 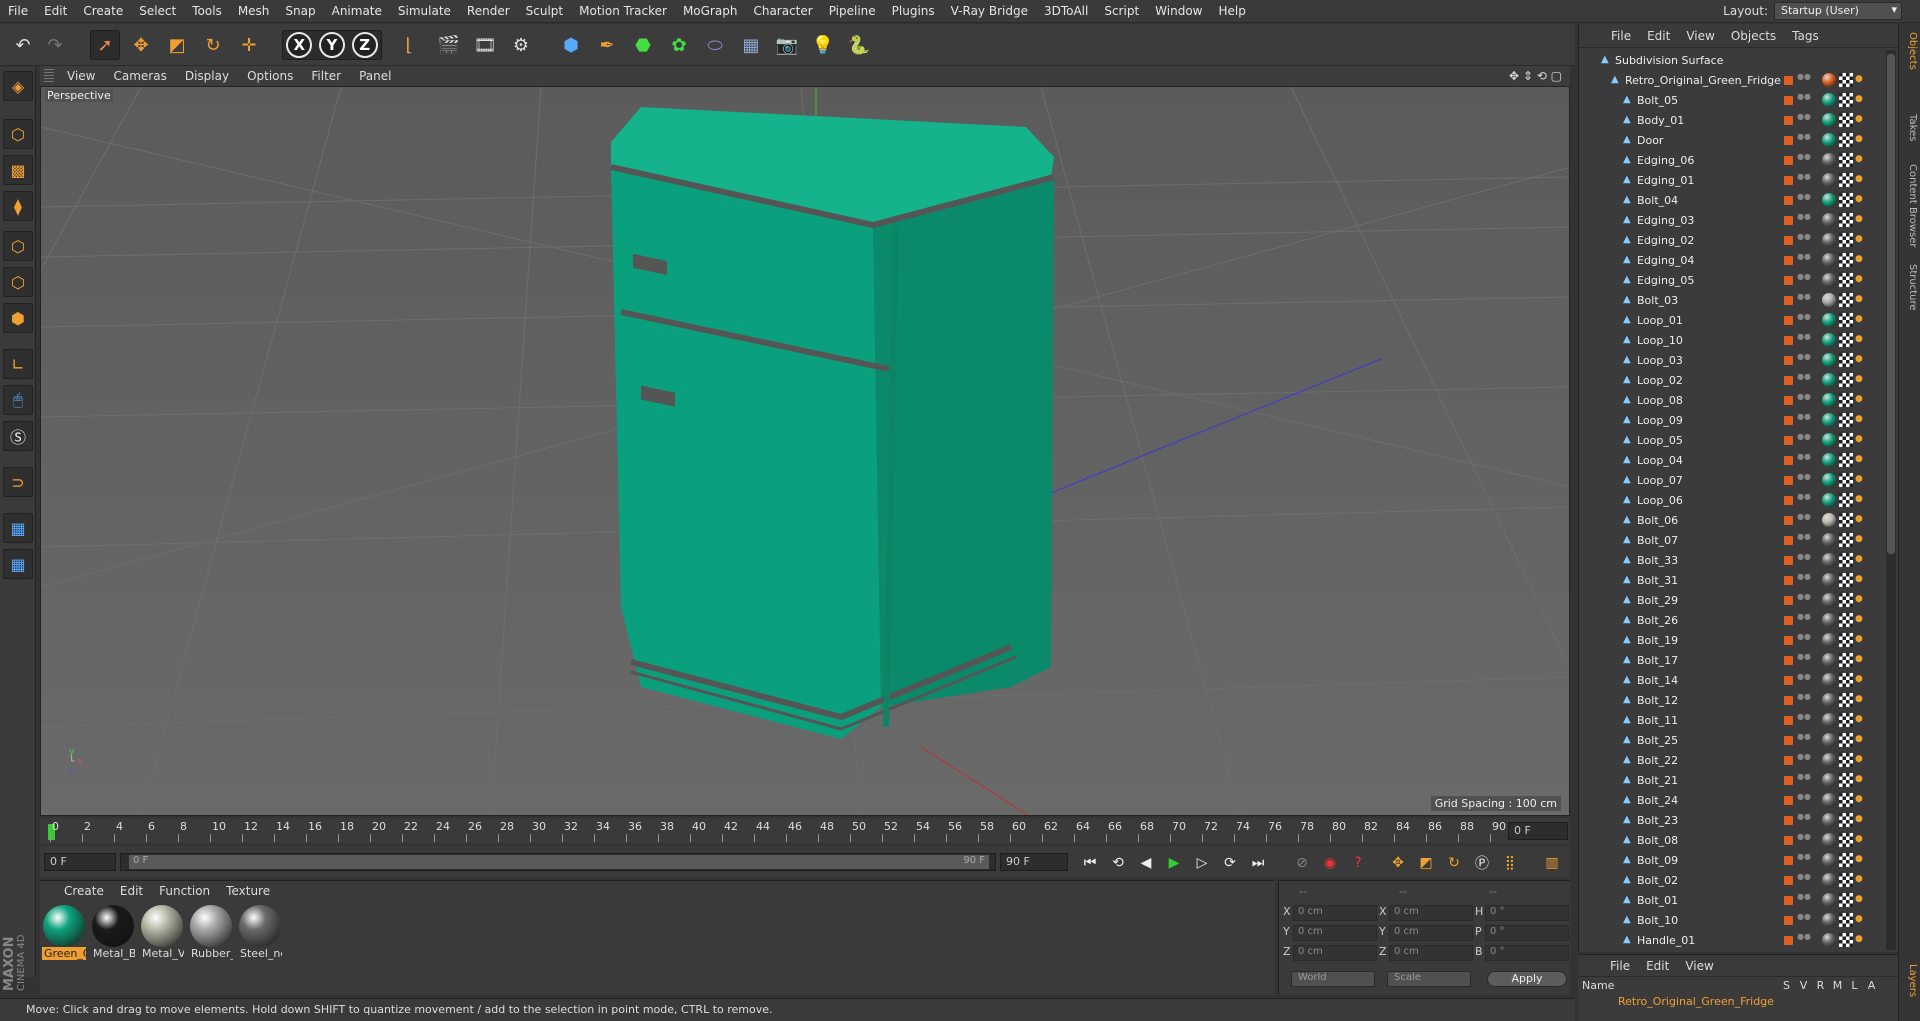 I want to click on deformer-icon: ⬭, so click(x=715, y=45).